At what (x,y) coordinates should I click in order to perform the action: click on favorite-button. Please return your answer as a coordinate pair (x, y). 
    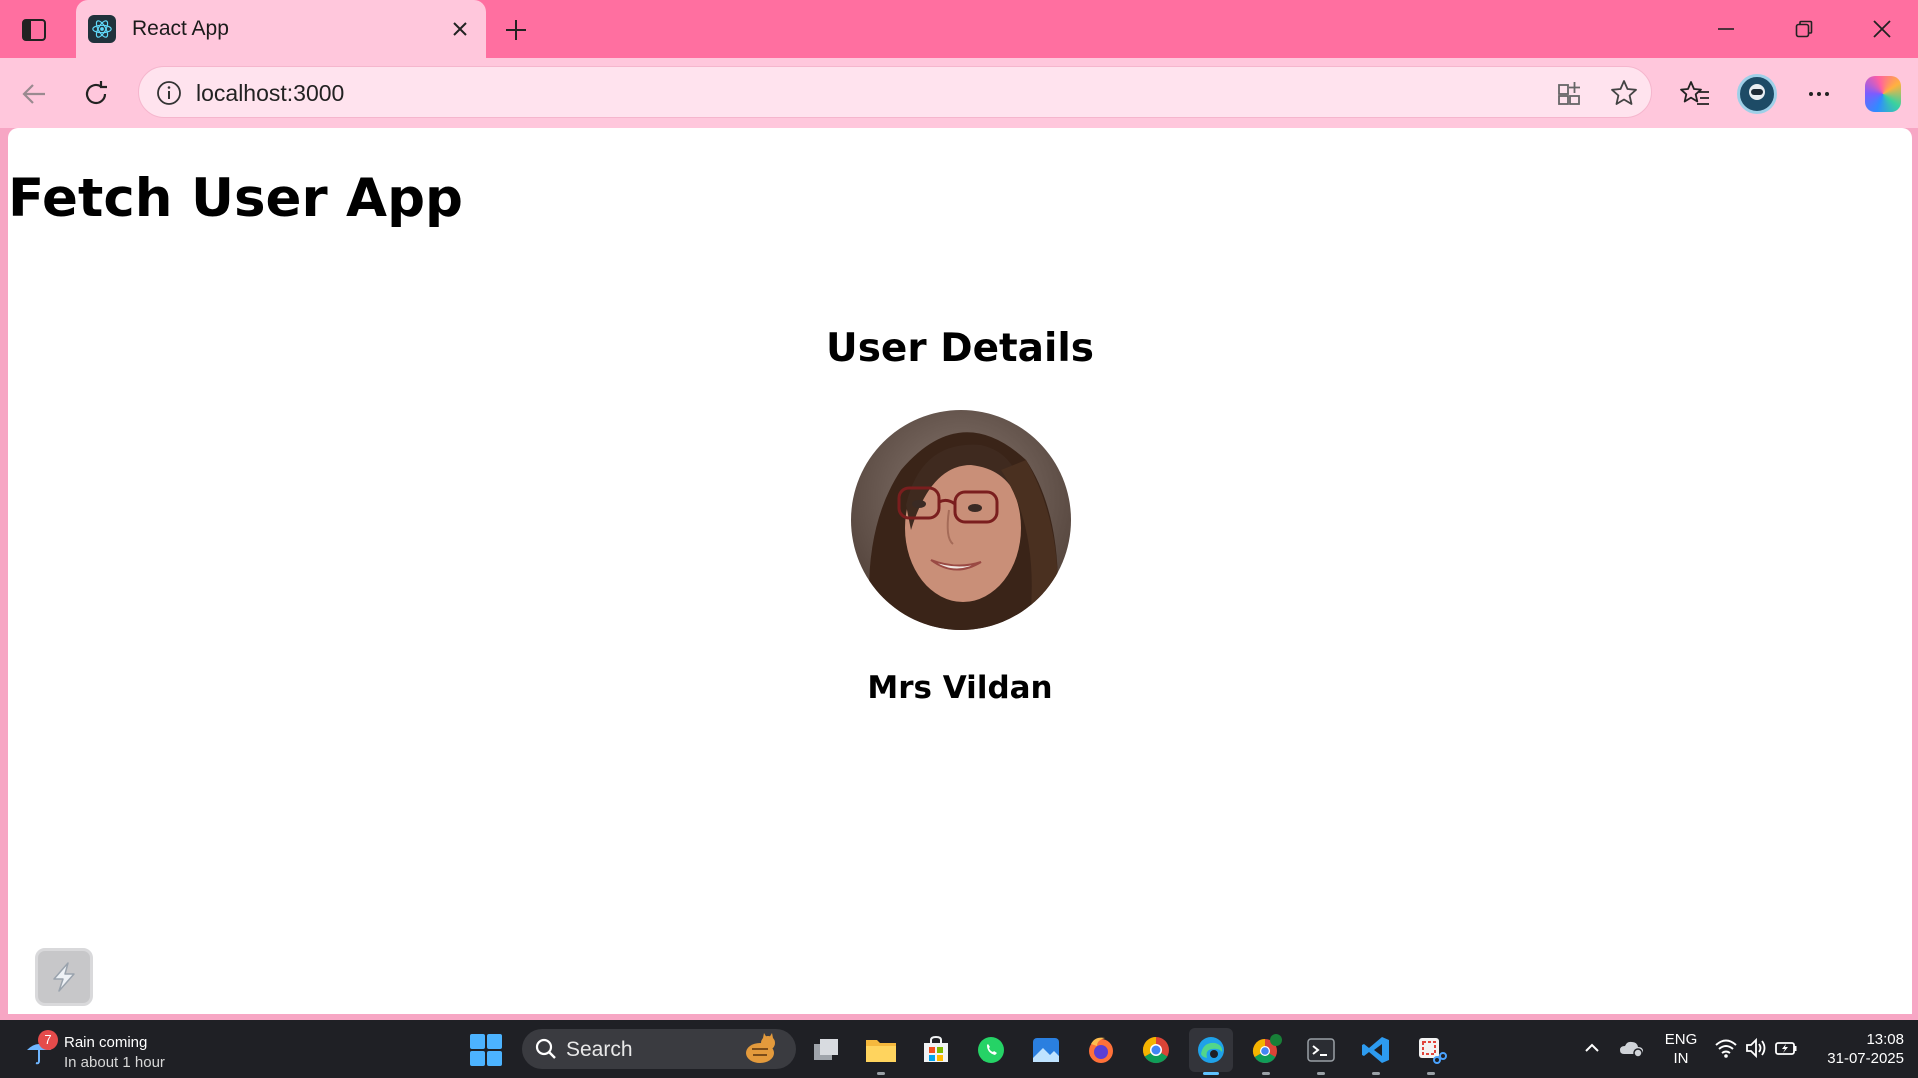
    Looking at the image, I should click on (1624, 93).